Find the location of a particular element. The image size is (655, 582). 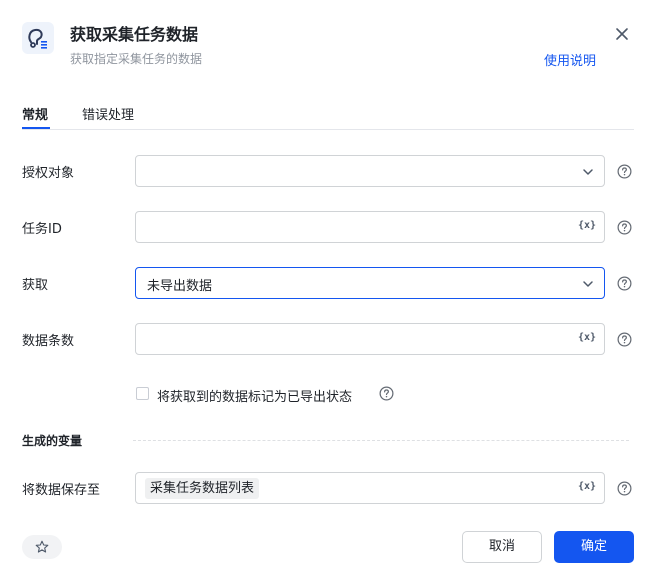

save-to-input: 采集任务数据列表 {x} is located at coordinates (370, 488).